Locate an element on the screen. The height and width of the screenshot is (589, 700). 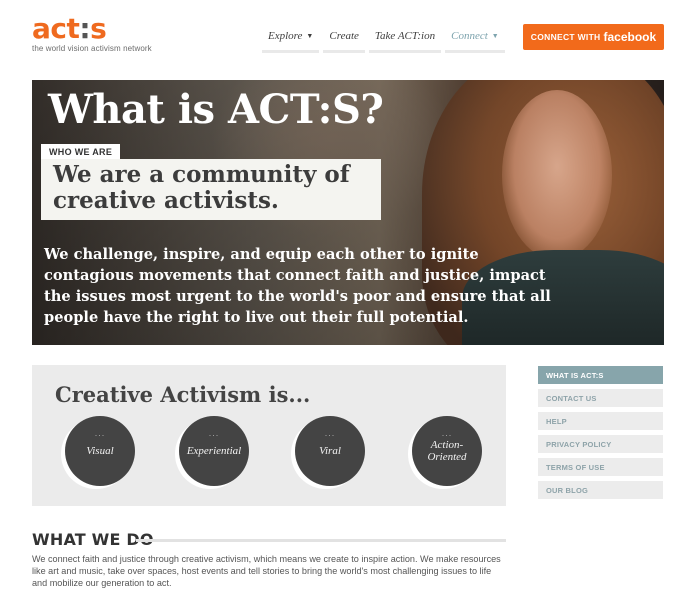
section-divider is located at coordinates (321, 540).